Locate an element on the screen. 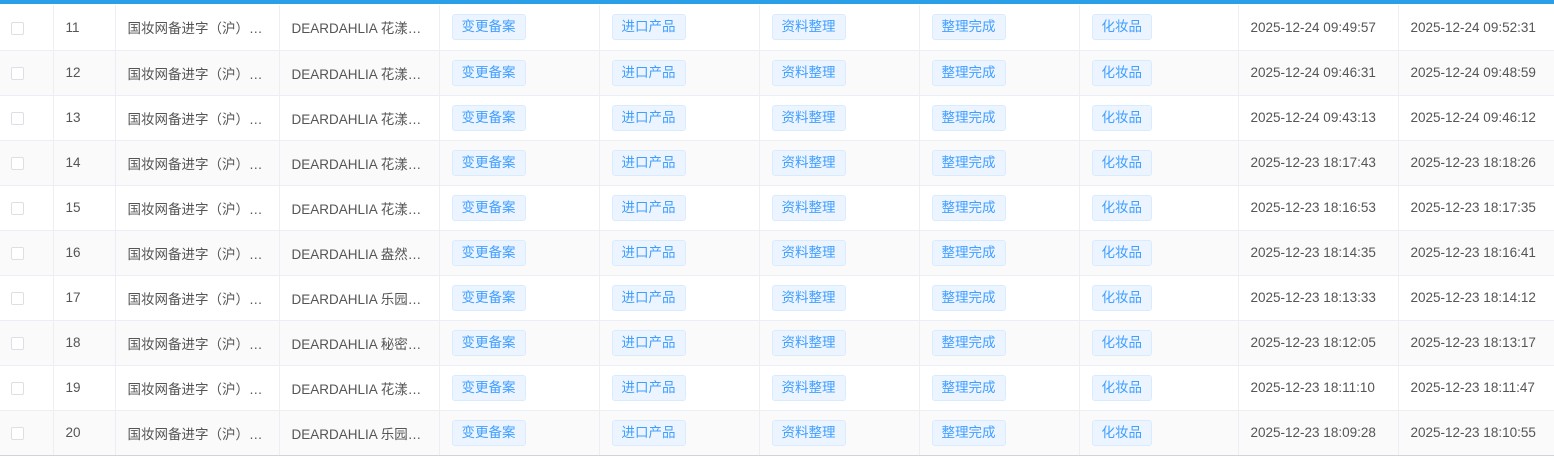  updated-time-cell: 2025-12-23 18:10:55 is located at coordinates (1473, 432).